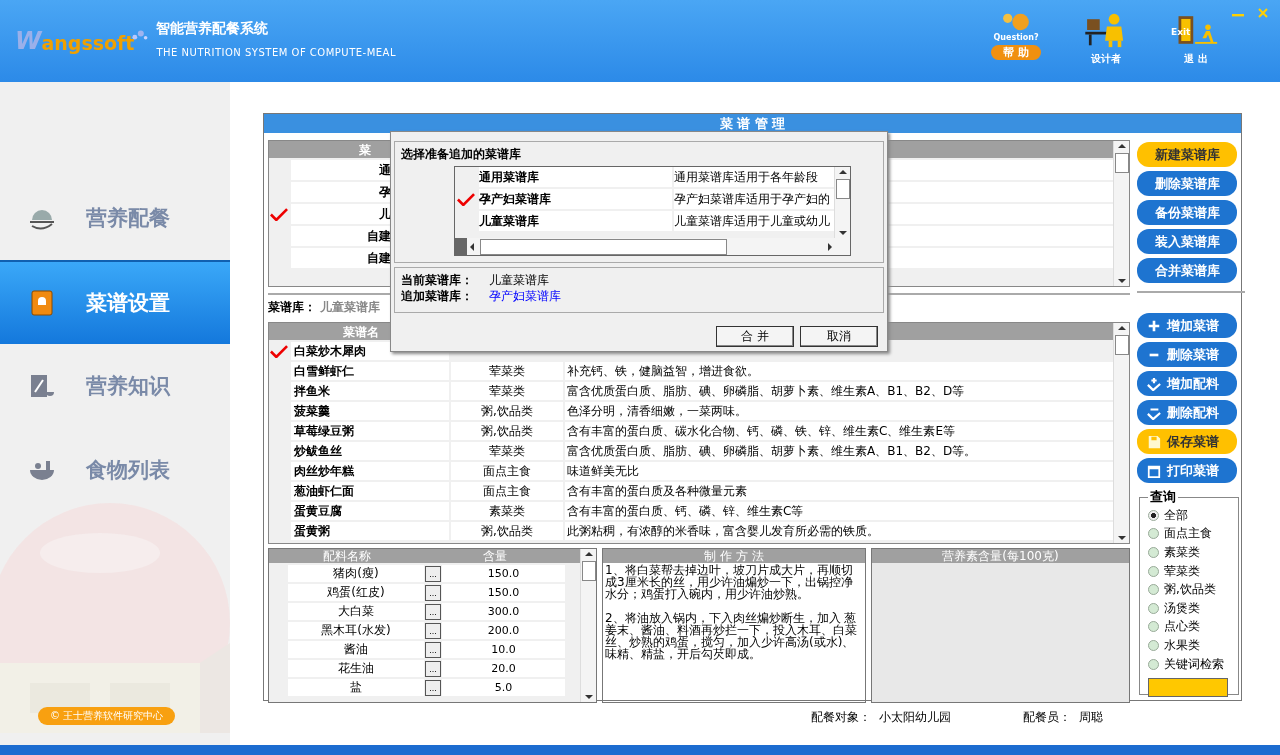 Image resolution: width=1280 pixels, height=755 pixels. I want to click on table-cell: 通用菜谱库适用于各年龄段, so click(754, 177).